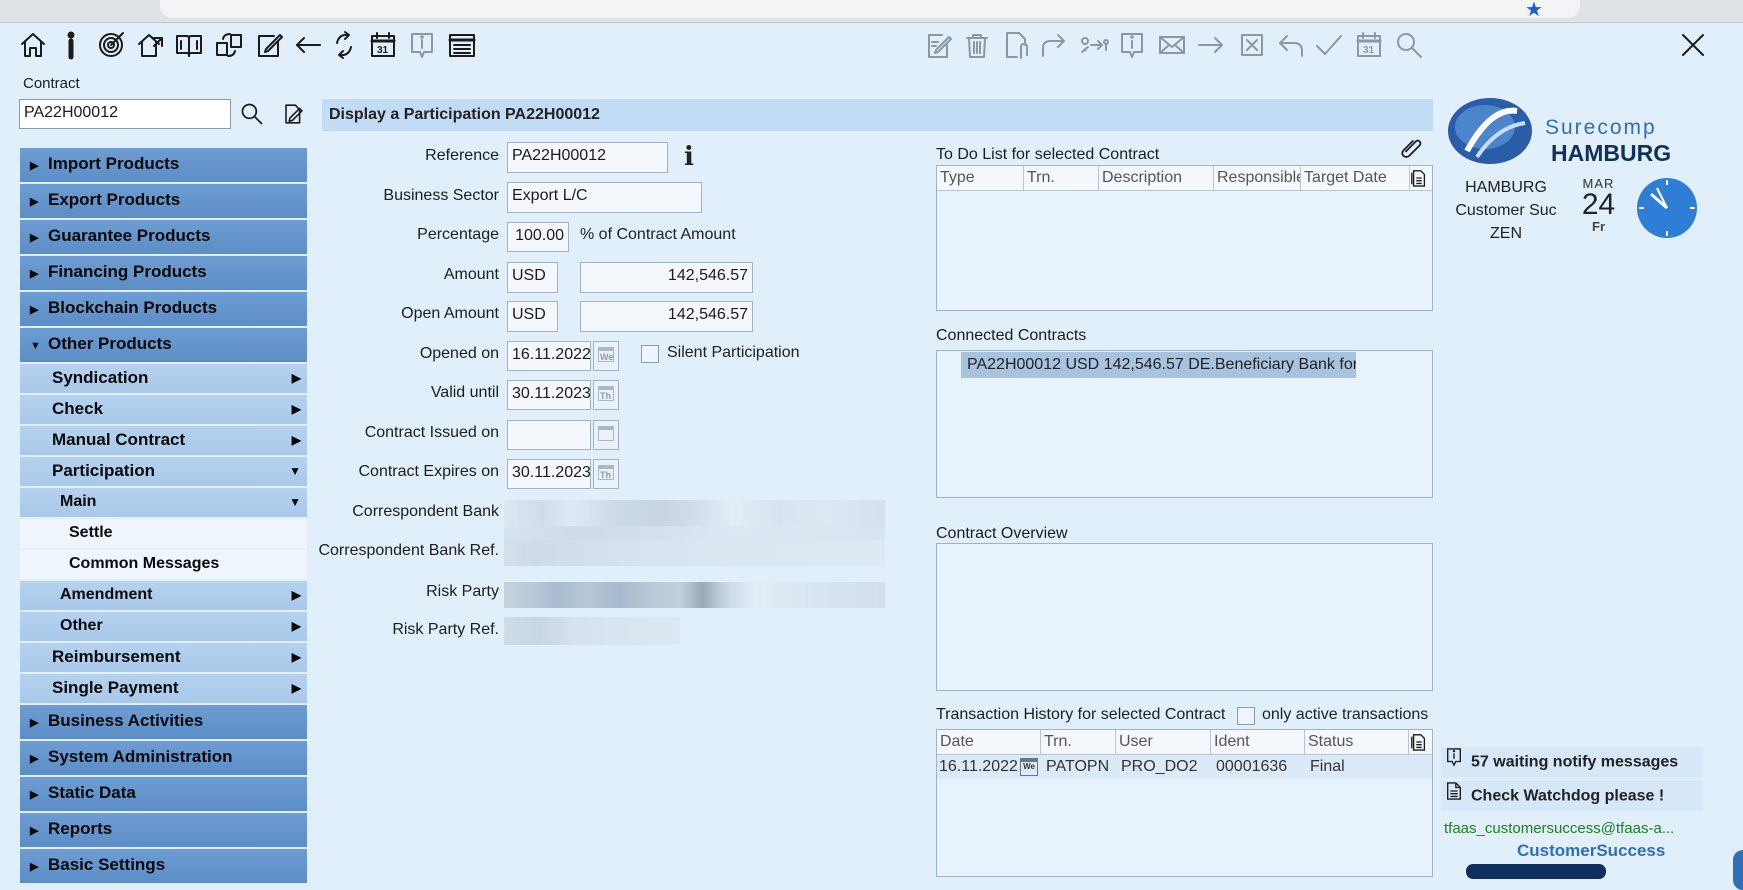  I want to click on date-day: 24, so click(1598, 204).